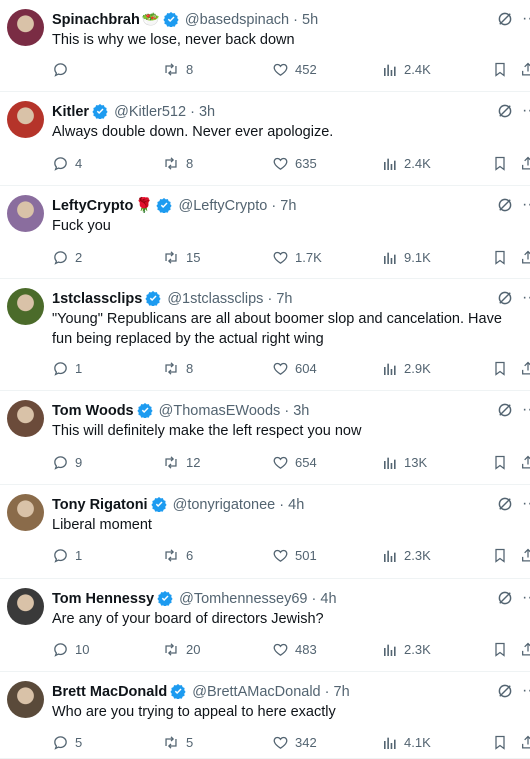 This screenshot has width=530, height=759. I want to click on display-name: 1stclassclips, so click(97, 299).